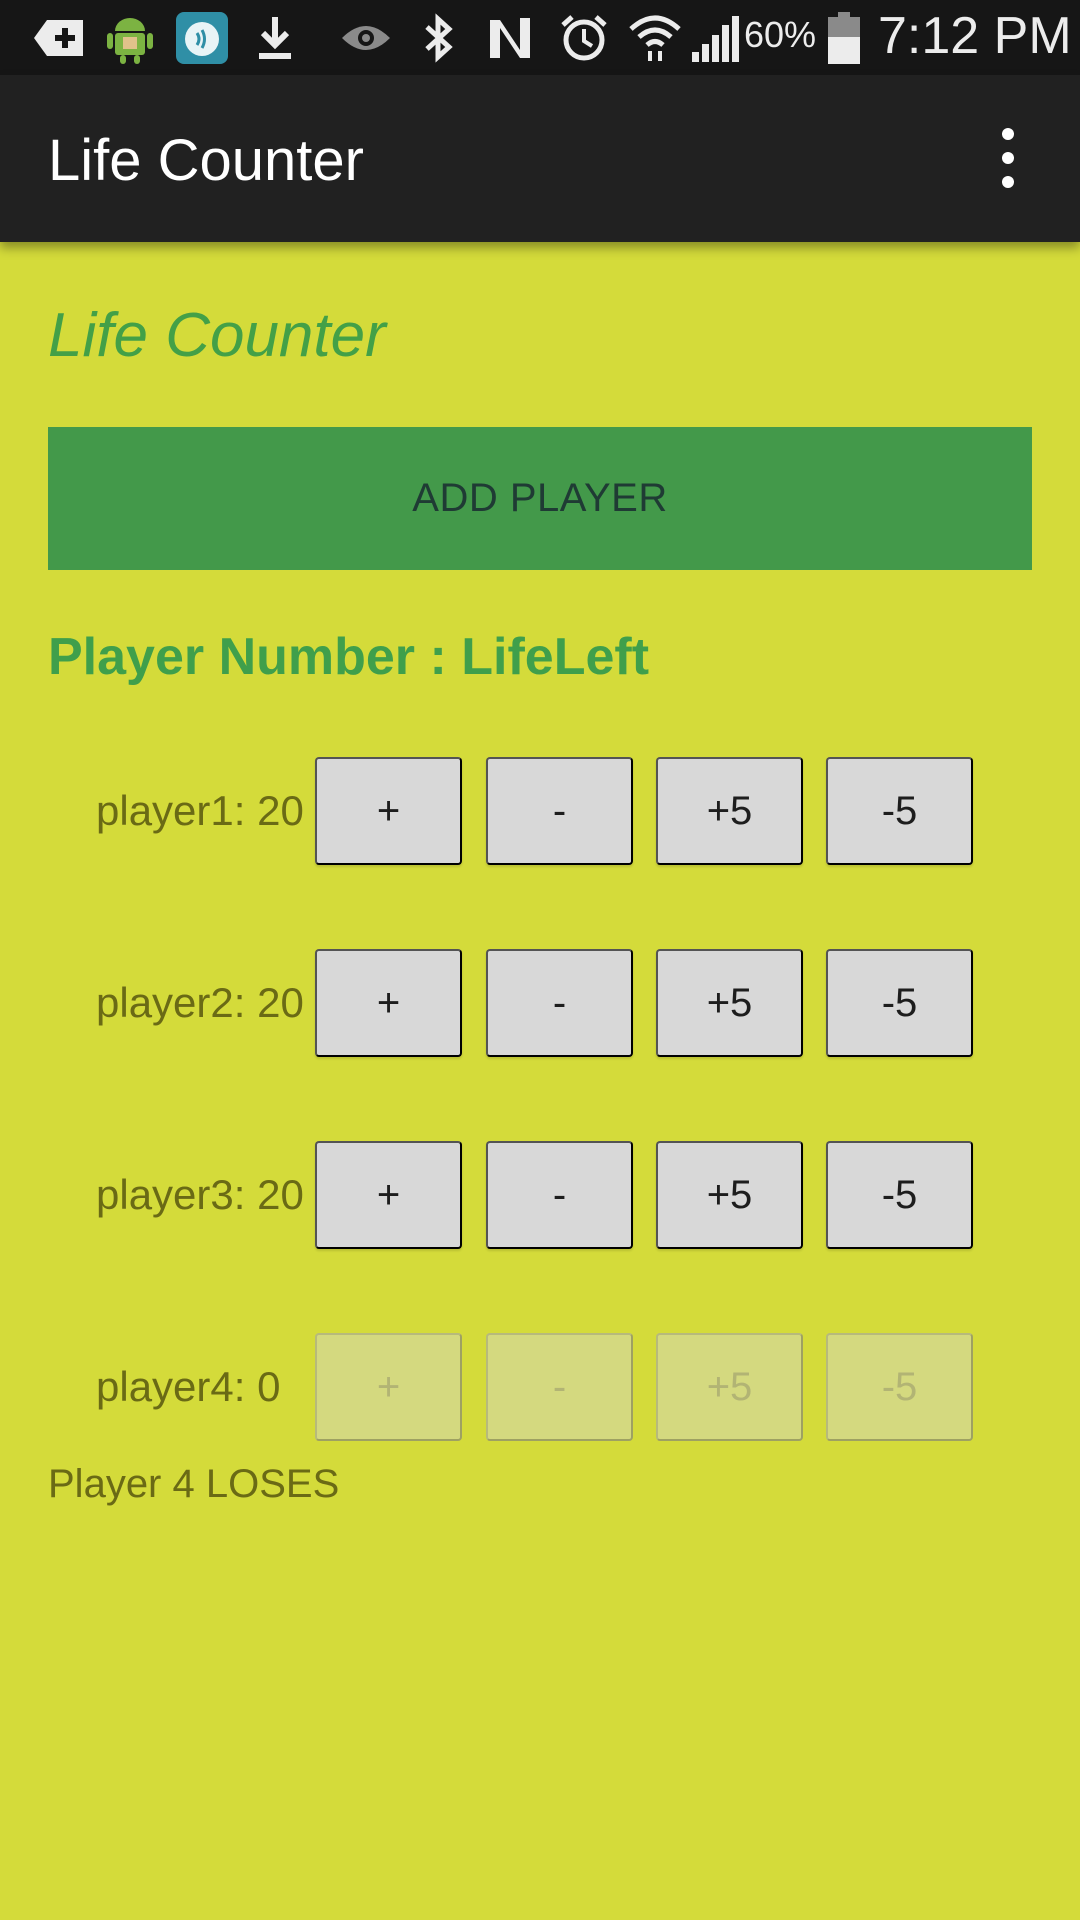  What do you see at coordinates (780, 34) in the screenshot?
I see `battery-percent: 60%` at bounding box center [780, 34].